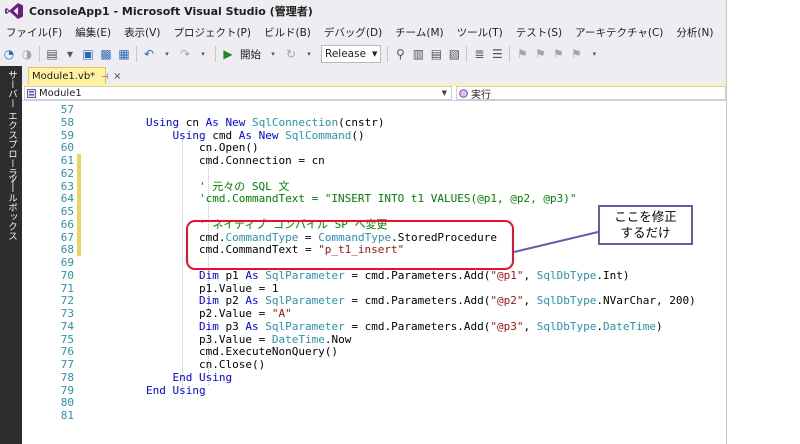 The height and width of the screenshot is (444, 800). Describe the element at coordinates (645, 232) in the screenshot. I see `callout-line-2: するだけ` at that location.